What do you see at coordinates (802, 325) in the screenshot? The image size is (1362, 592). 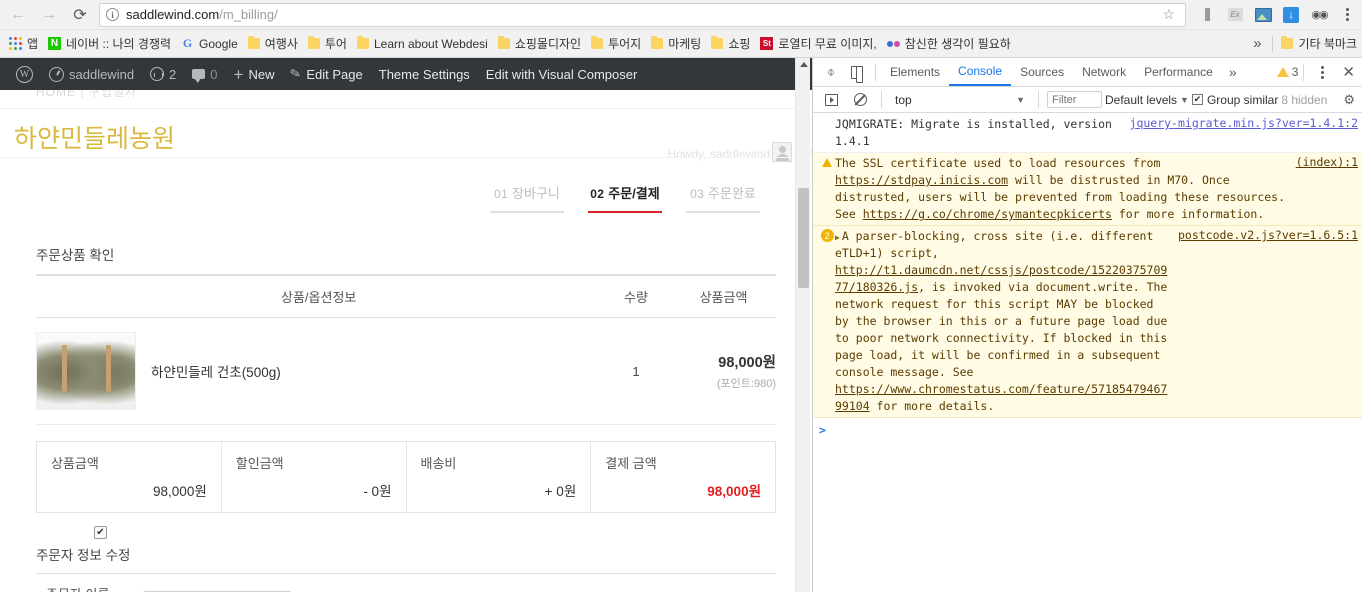 I see `page-scrollbar` at bounding box center [802, 325].